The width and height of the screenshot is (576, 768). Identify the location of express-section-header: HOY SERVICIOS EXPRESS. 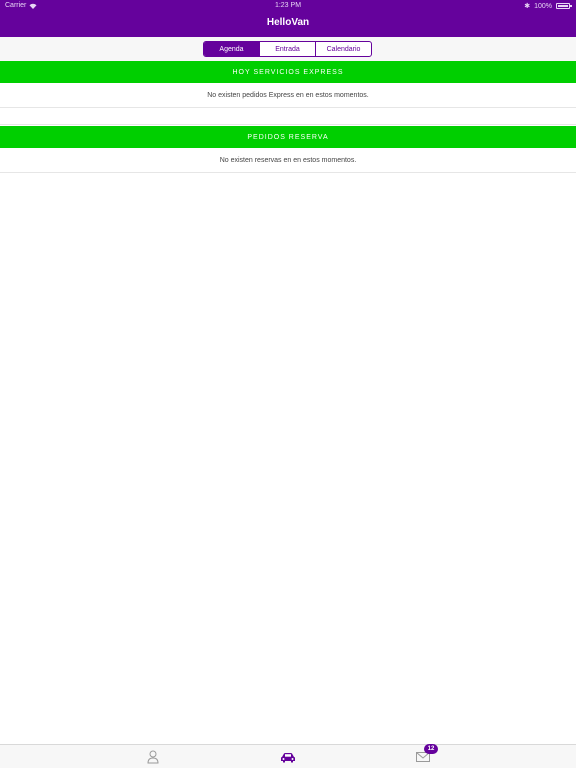
(288, 72).